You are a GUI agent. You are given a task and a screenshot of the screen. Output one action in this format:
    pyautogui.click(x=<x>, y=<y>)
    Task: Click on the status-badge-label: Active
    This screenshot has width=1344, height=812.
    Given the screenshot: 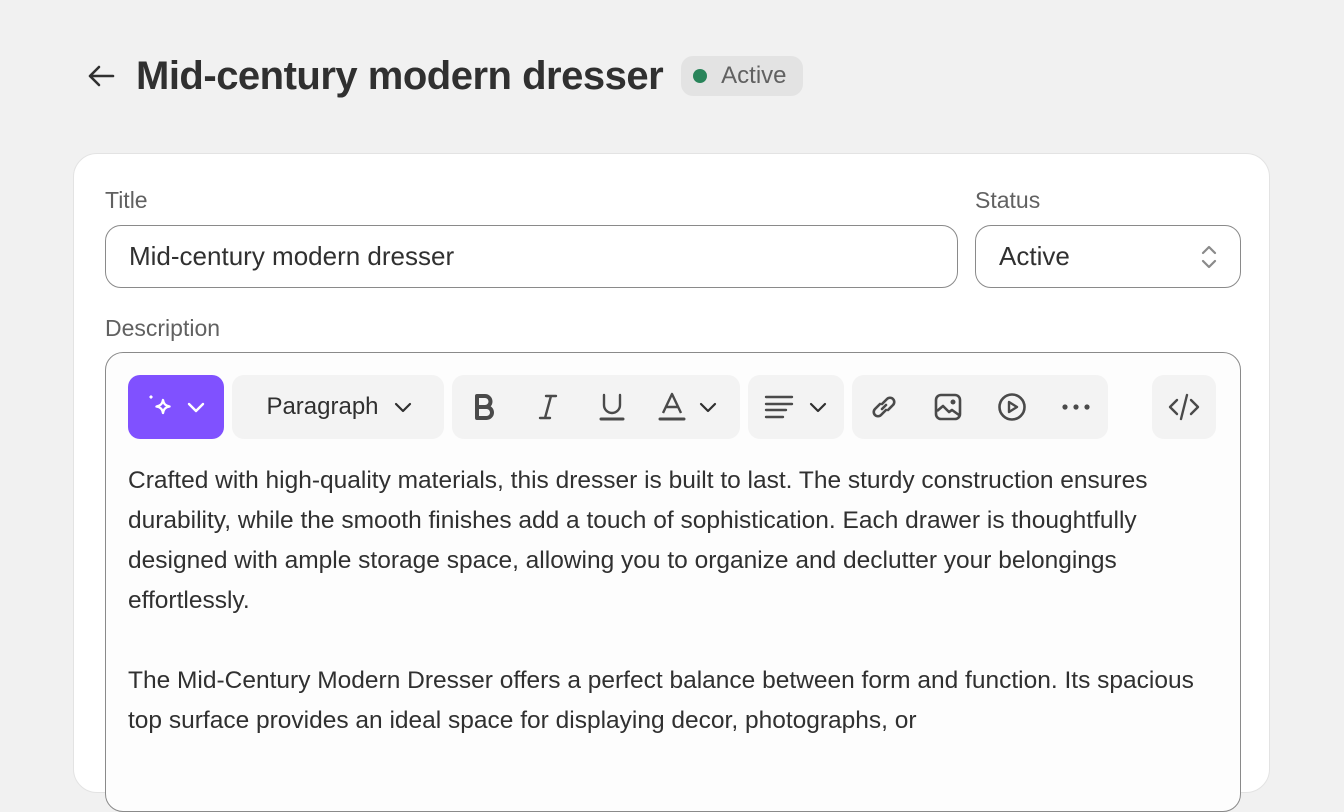 What is the action you would take?
    pyautogui.click(x=754, y=75)
    